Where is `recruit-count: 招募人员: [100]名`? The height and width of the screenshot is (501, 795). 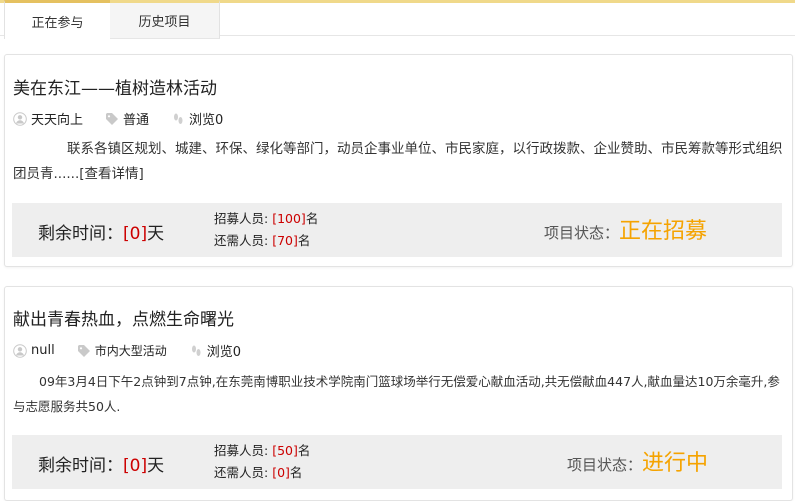
recruit-count: 招募人员: [100]名 is located at coordinates (266, 218).